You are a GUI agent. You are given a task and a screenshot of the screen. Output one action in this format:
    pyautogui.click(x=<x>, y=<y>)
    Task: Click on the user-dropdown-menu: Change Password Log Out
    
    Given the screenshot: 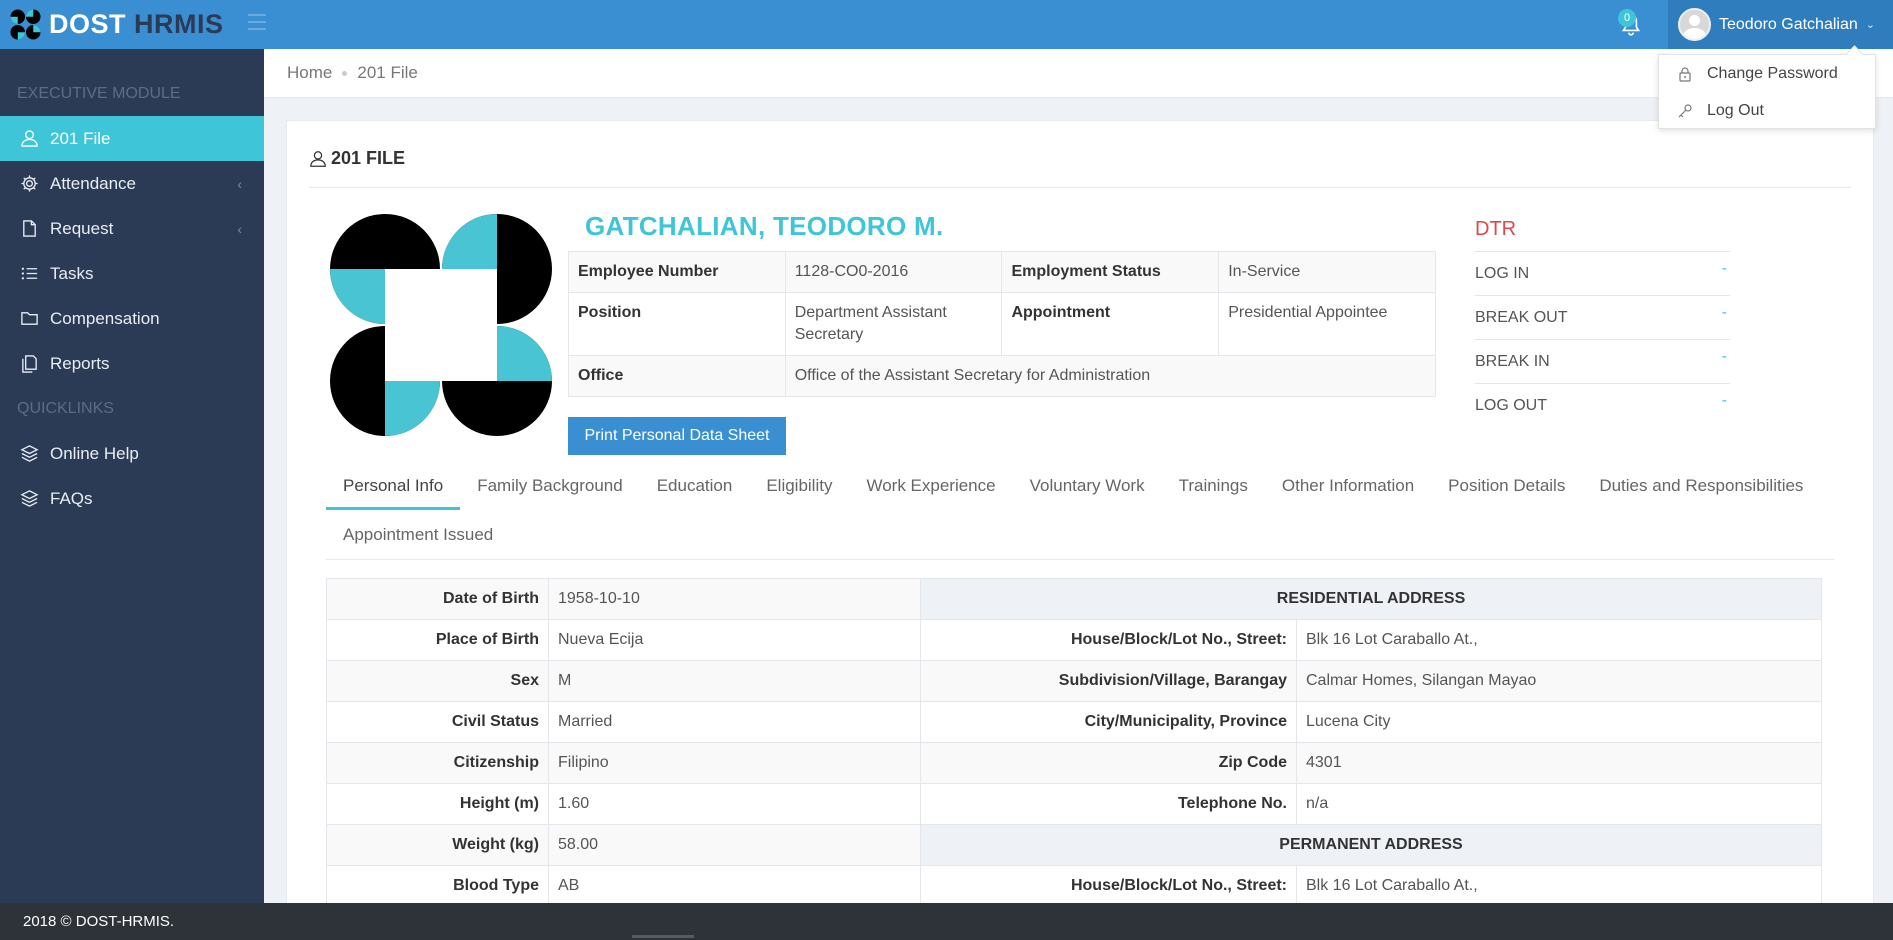 What is the action you would take?
    pyautogui.click(x=1767, y=91)
    